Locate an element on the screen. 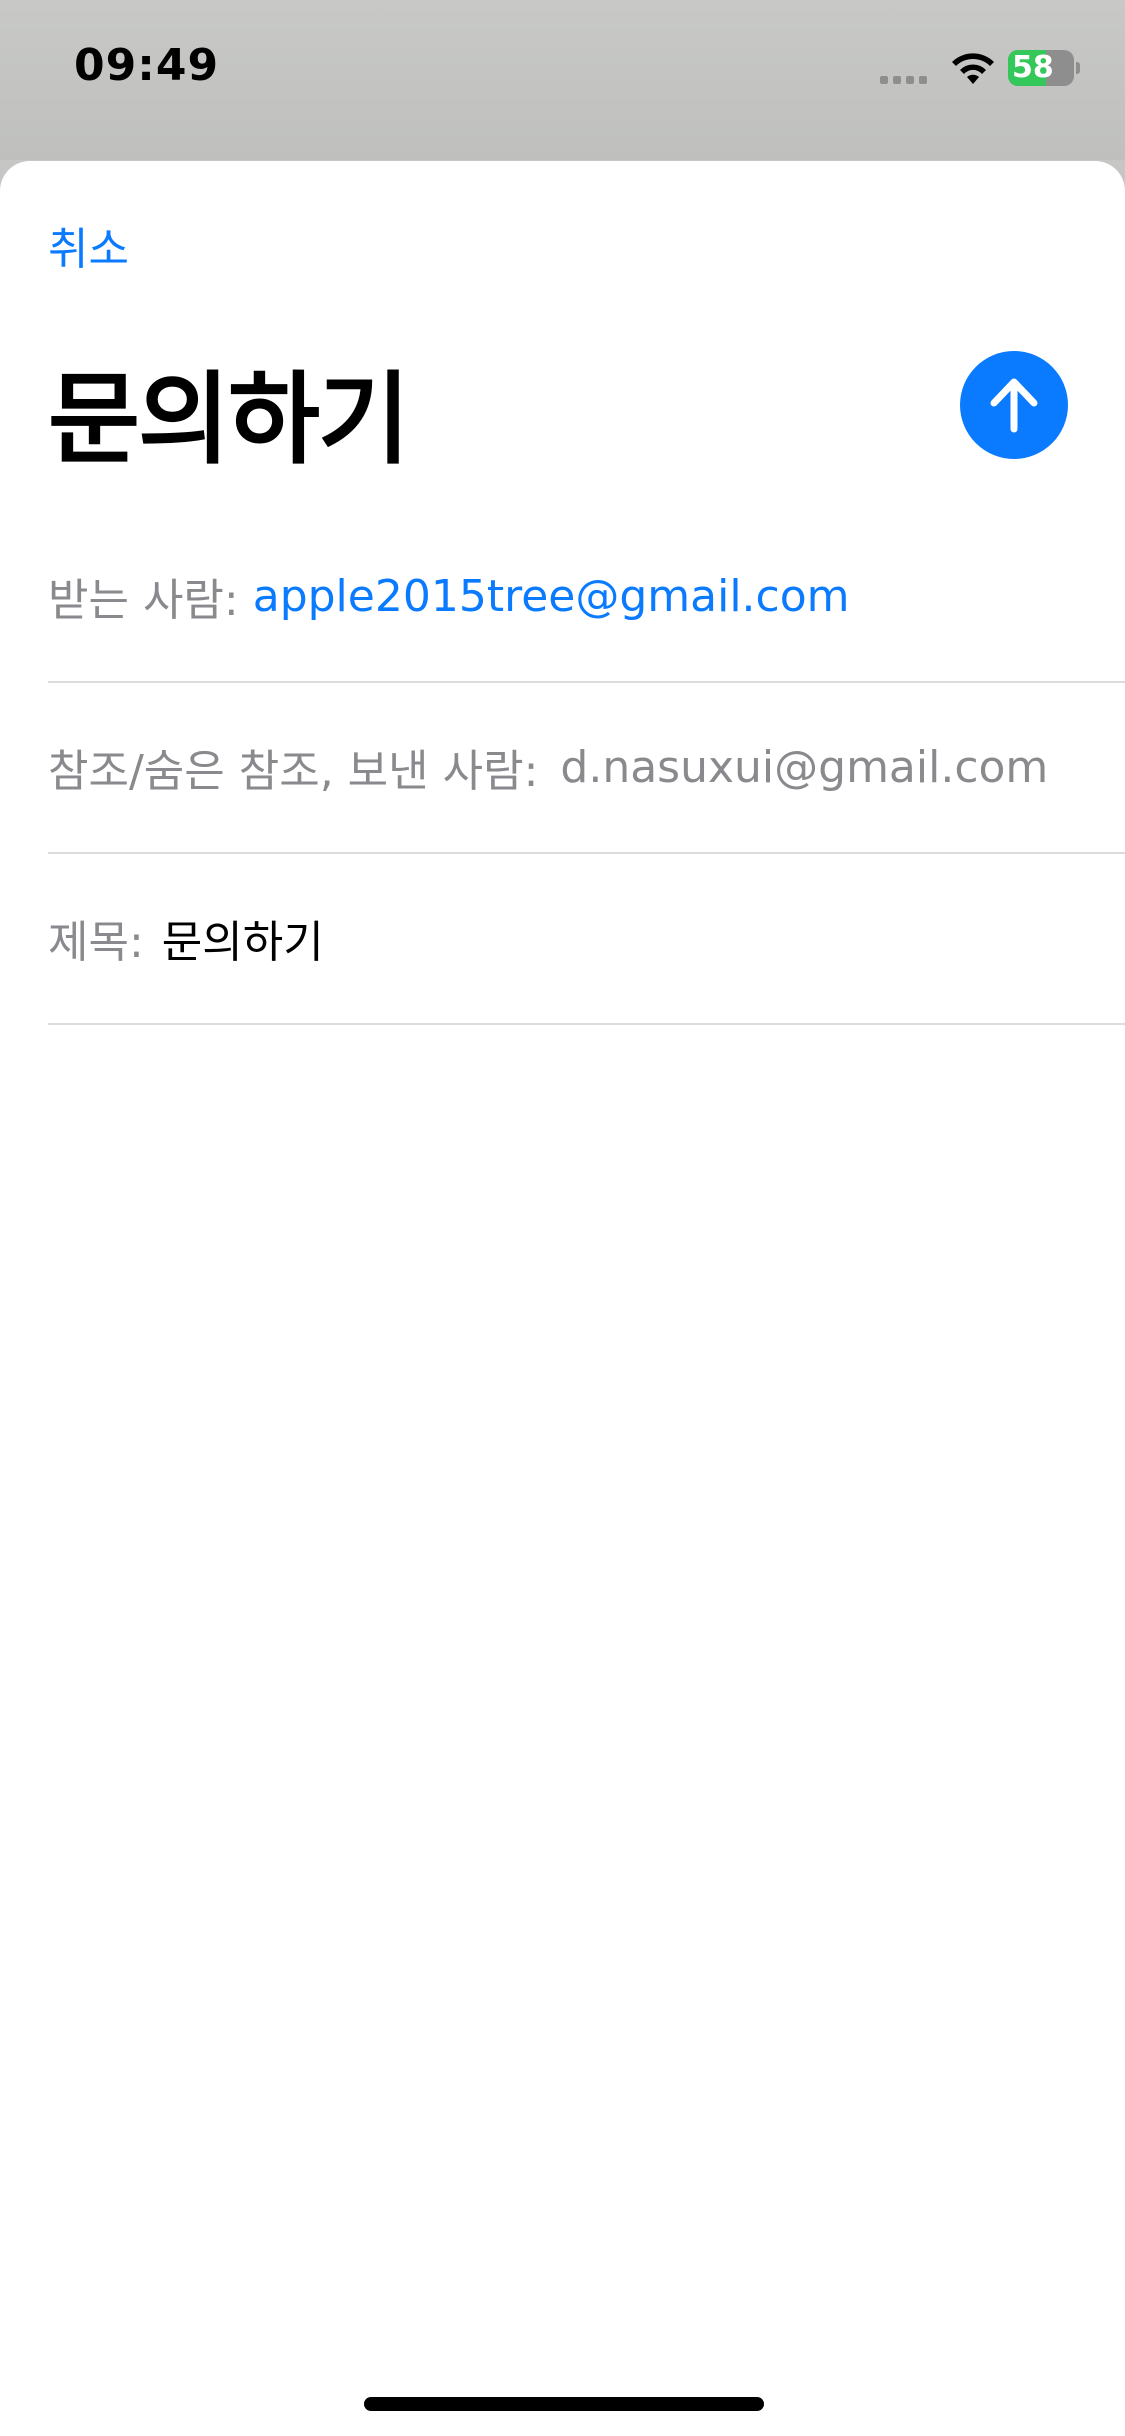 The height and width of the screenshot is (2436, 1125). send-button is located at coordinates (1014, 405).